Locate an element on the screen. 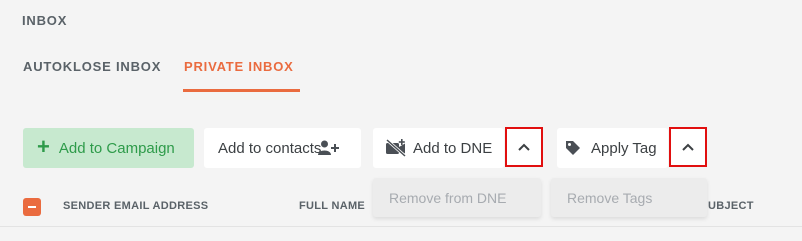 The image size is (802, 241). video-off-icon is located at coordinates (396, 148).